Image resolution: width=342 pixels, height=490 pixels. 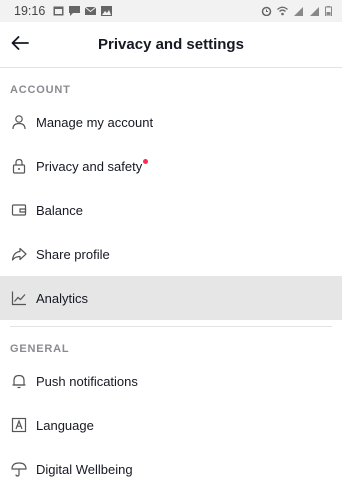 What do you see at coordinates (19, 425) in the screenshot?
I see `language-icon` at bounding box center [19, 425].